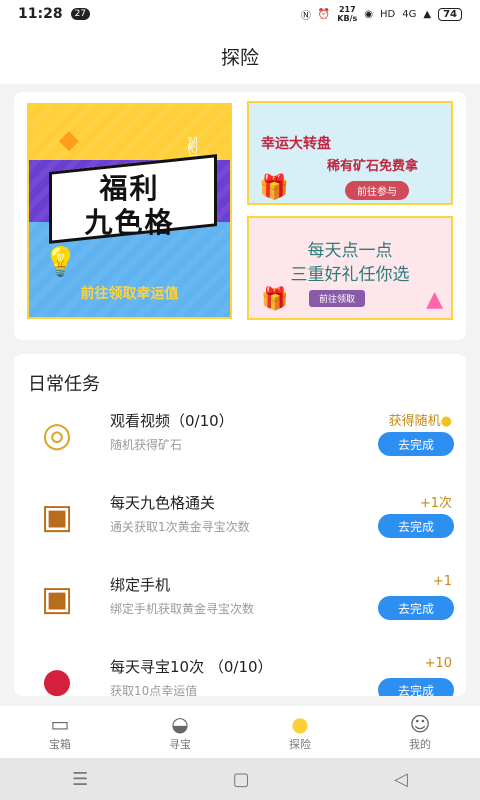 This screenshot has height=800, width=480. What do you see at coordinates (434, 299) in the screenshot?
I see `party-hat-icon: ▲` at bounding box center [434, 299].